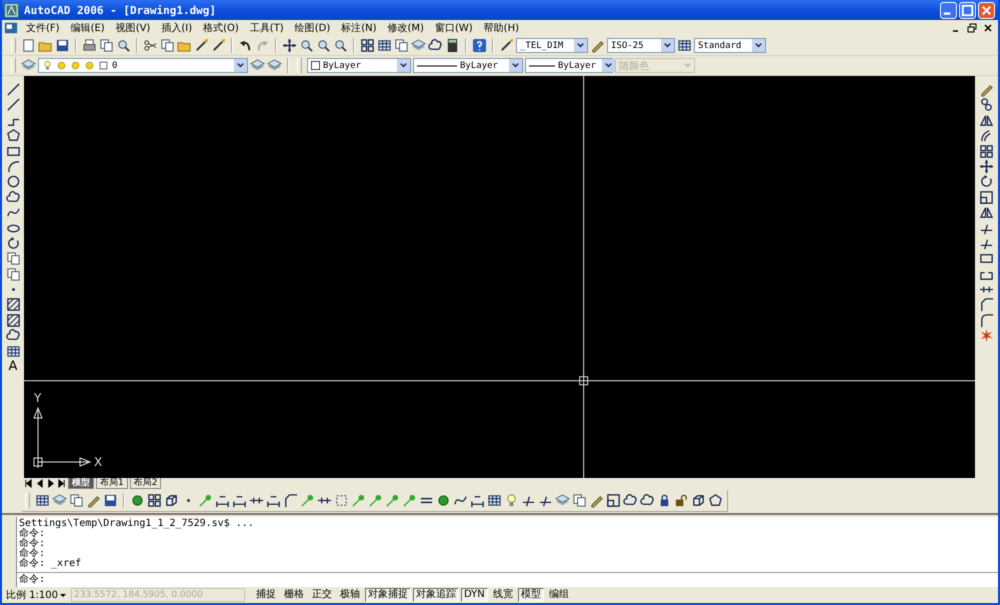  I want to click on status-toggle: 模型, so click(531, 595).